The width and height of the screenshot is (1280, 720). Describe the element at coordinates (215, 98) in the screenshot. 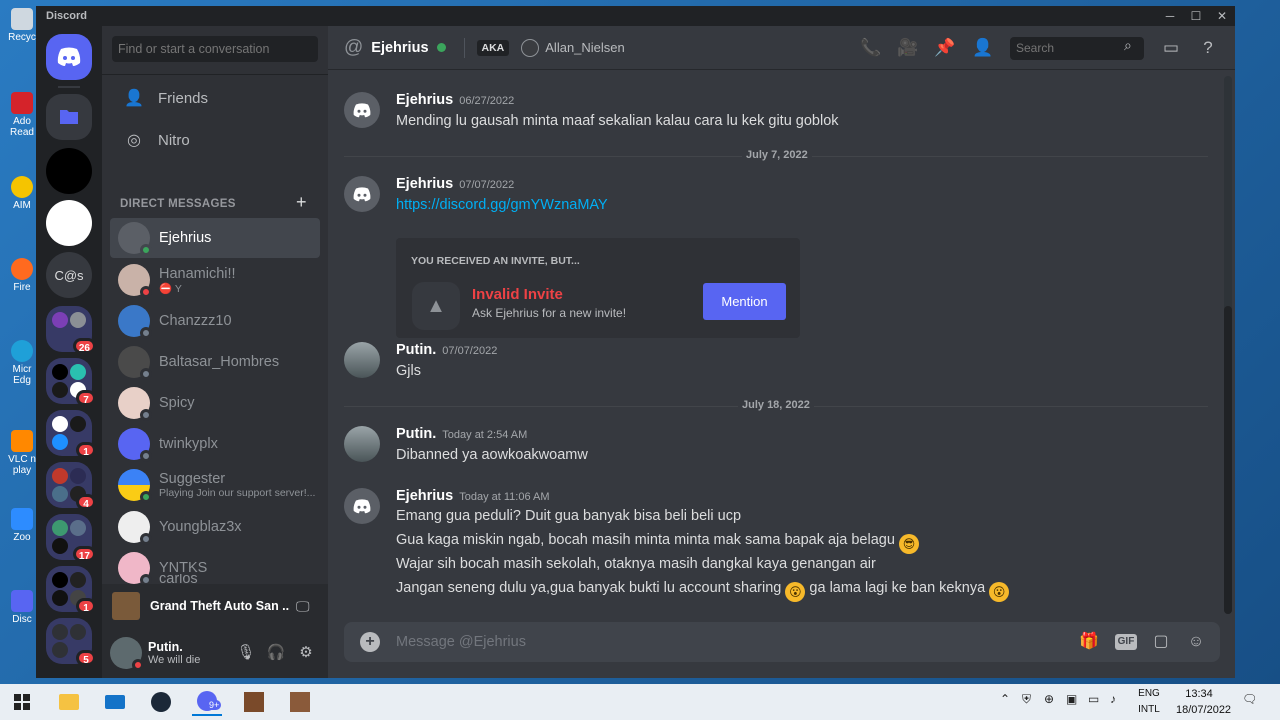

I see `nav-friends: 👤 Friends` at that location.